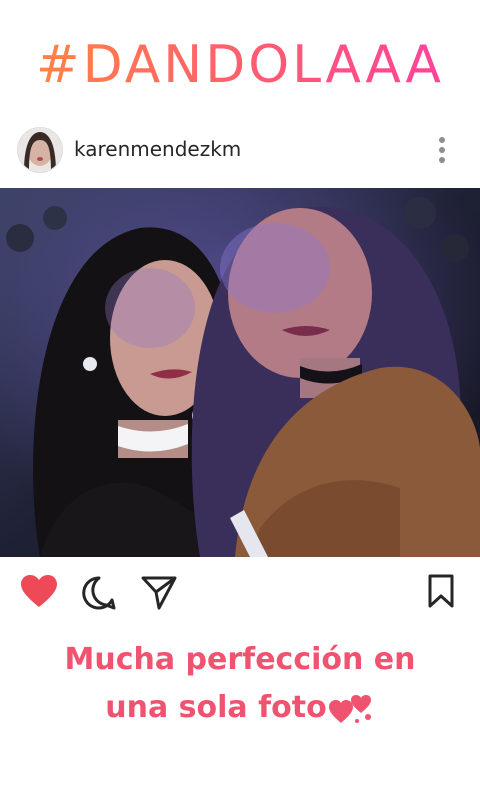  I want to click on comment-icon, so click(99, 595).